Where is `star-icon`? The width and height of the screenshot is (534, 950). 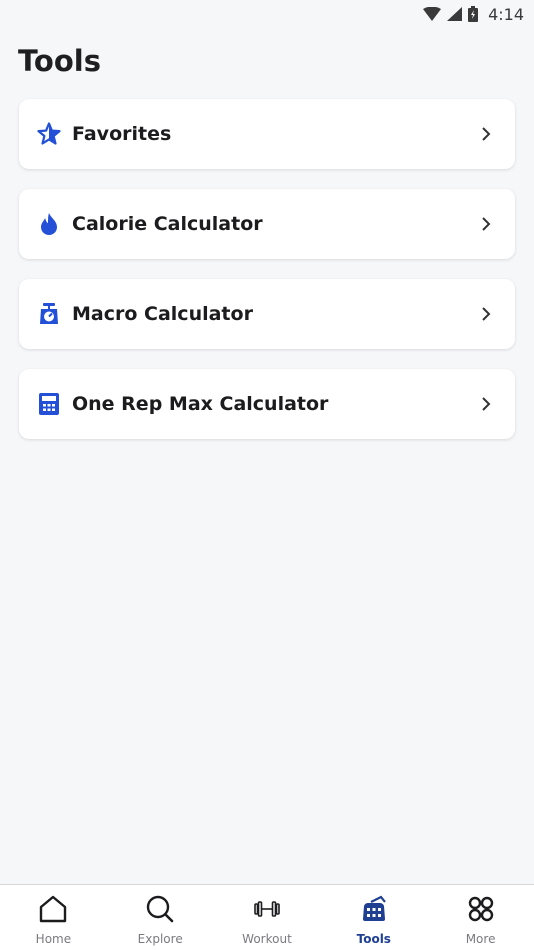 star-icon is located at coordinates (49, 134).